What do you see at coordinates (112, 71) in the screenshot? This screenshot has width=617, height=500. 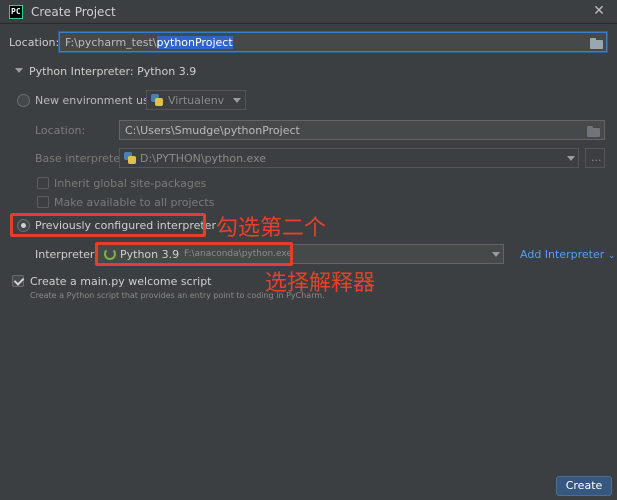 I see `interpreter-section-header: Python Interpreter: Python 3.9` at bounding box center [112, 71].